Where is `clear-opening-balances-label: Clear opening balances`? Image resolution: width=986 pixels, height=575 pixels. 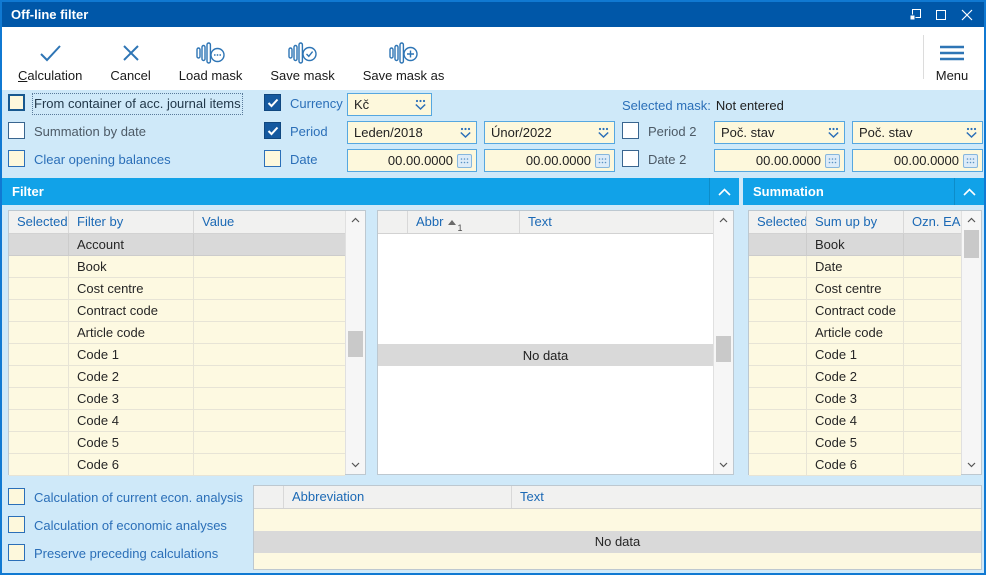
clear-opening-balances-label: Clear opening balances is located at coordinates (102, 160).